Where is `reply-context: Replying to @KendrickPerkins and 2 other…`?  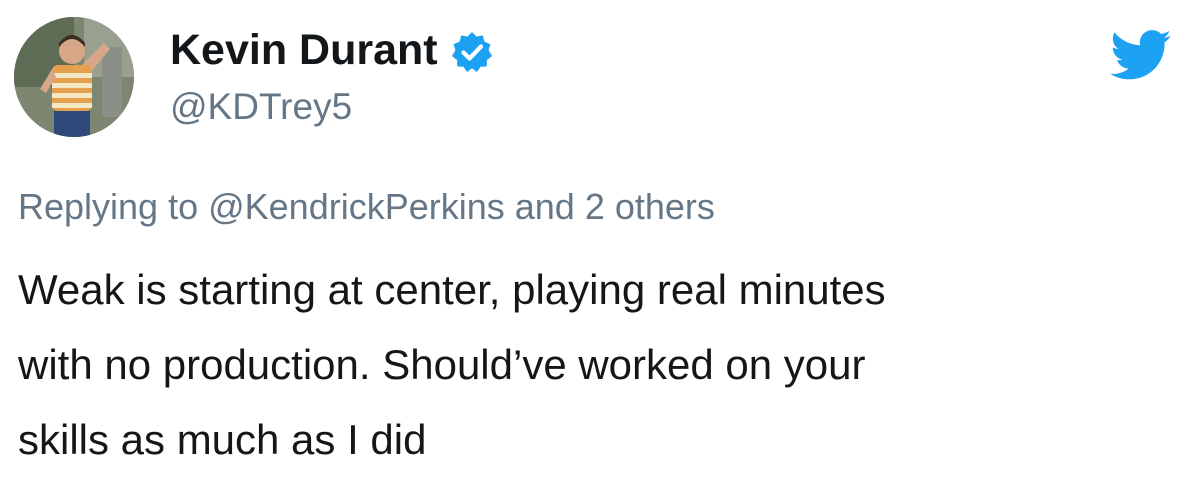 reply-context: Replying to @KendrickPerkins and 2 other… is located at coordinates (366, 207).